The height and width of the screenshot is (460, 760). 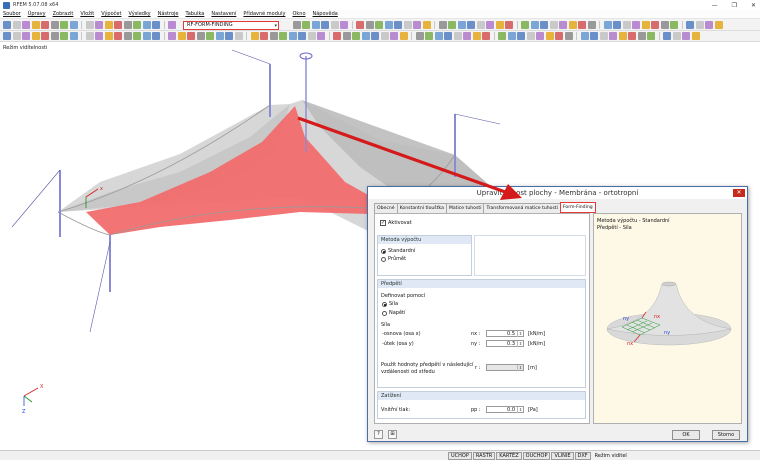 What do you see at coordinates (465, 208) in the screenshot?
I see `tab-stiffness-matrix: Matice tuhosti` at bounding box center [465, 208].